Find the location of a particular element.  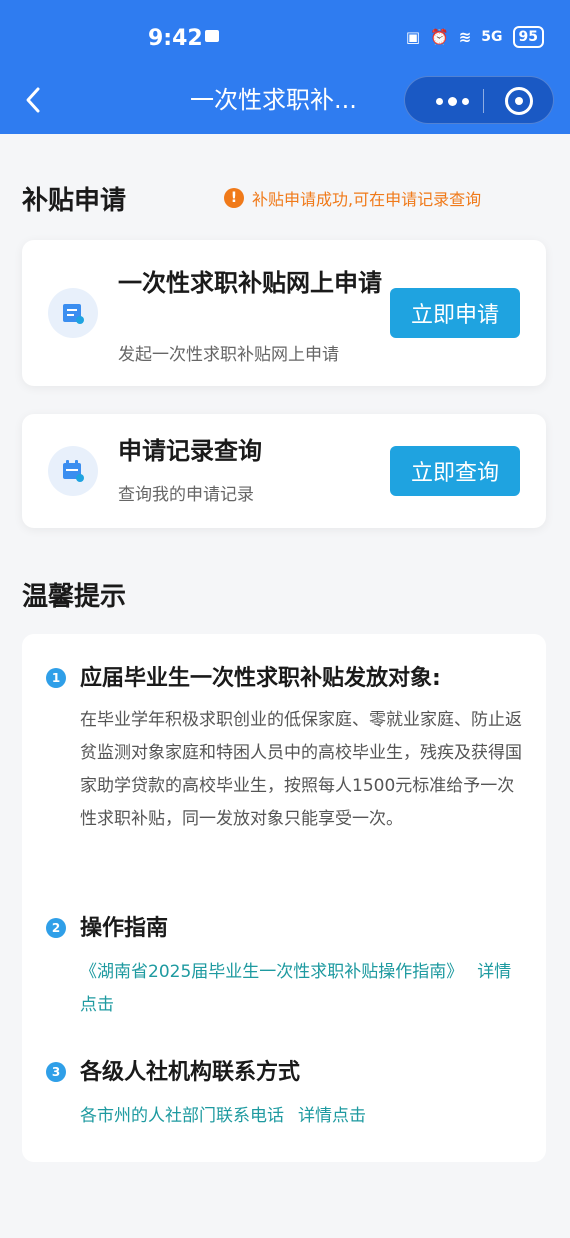

apply-section-title: 补贴申请 is located at coordinates (74, 201).